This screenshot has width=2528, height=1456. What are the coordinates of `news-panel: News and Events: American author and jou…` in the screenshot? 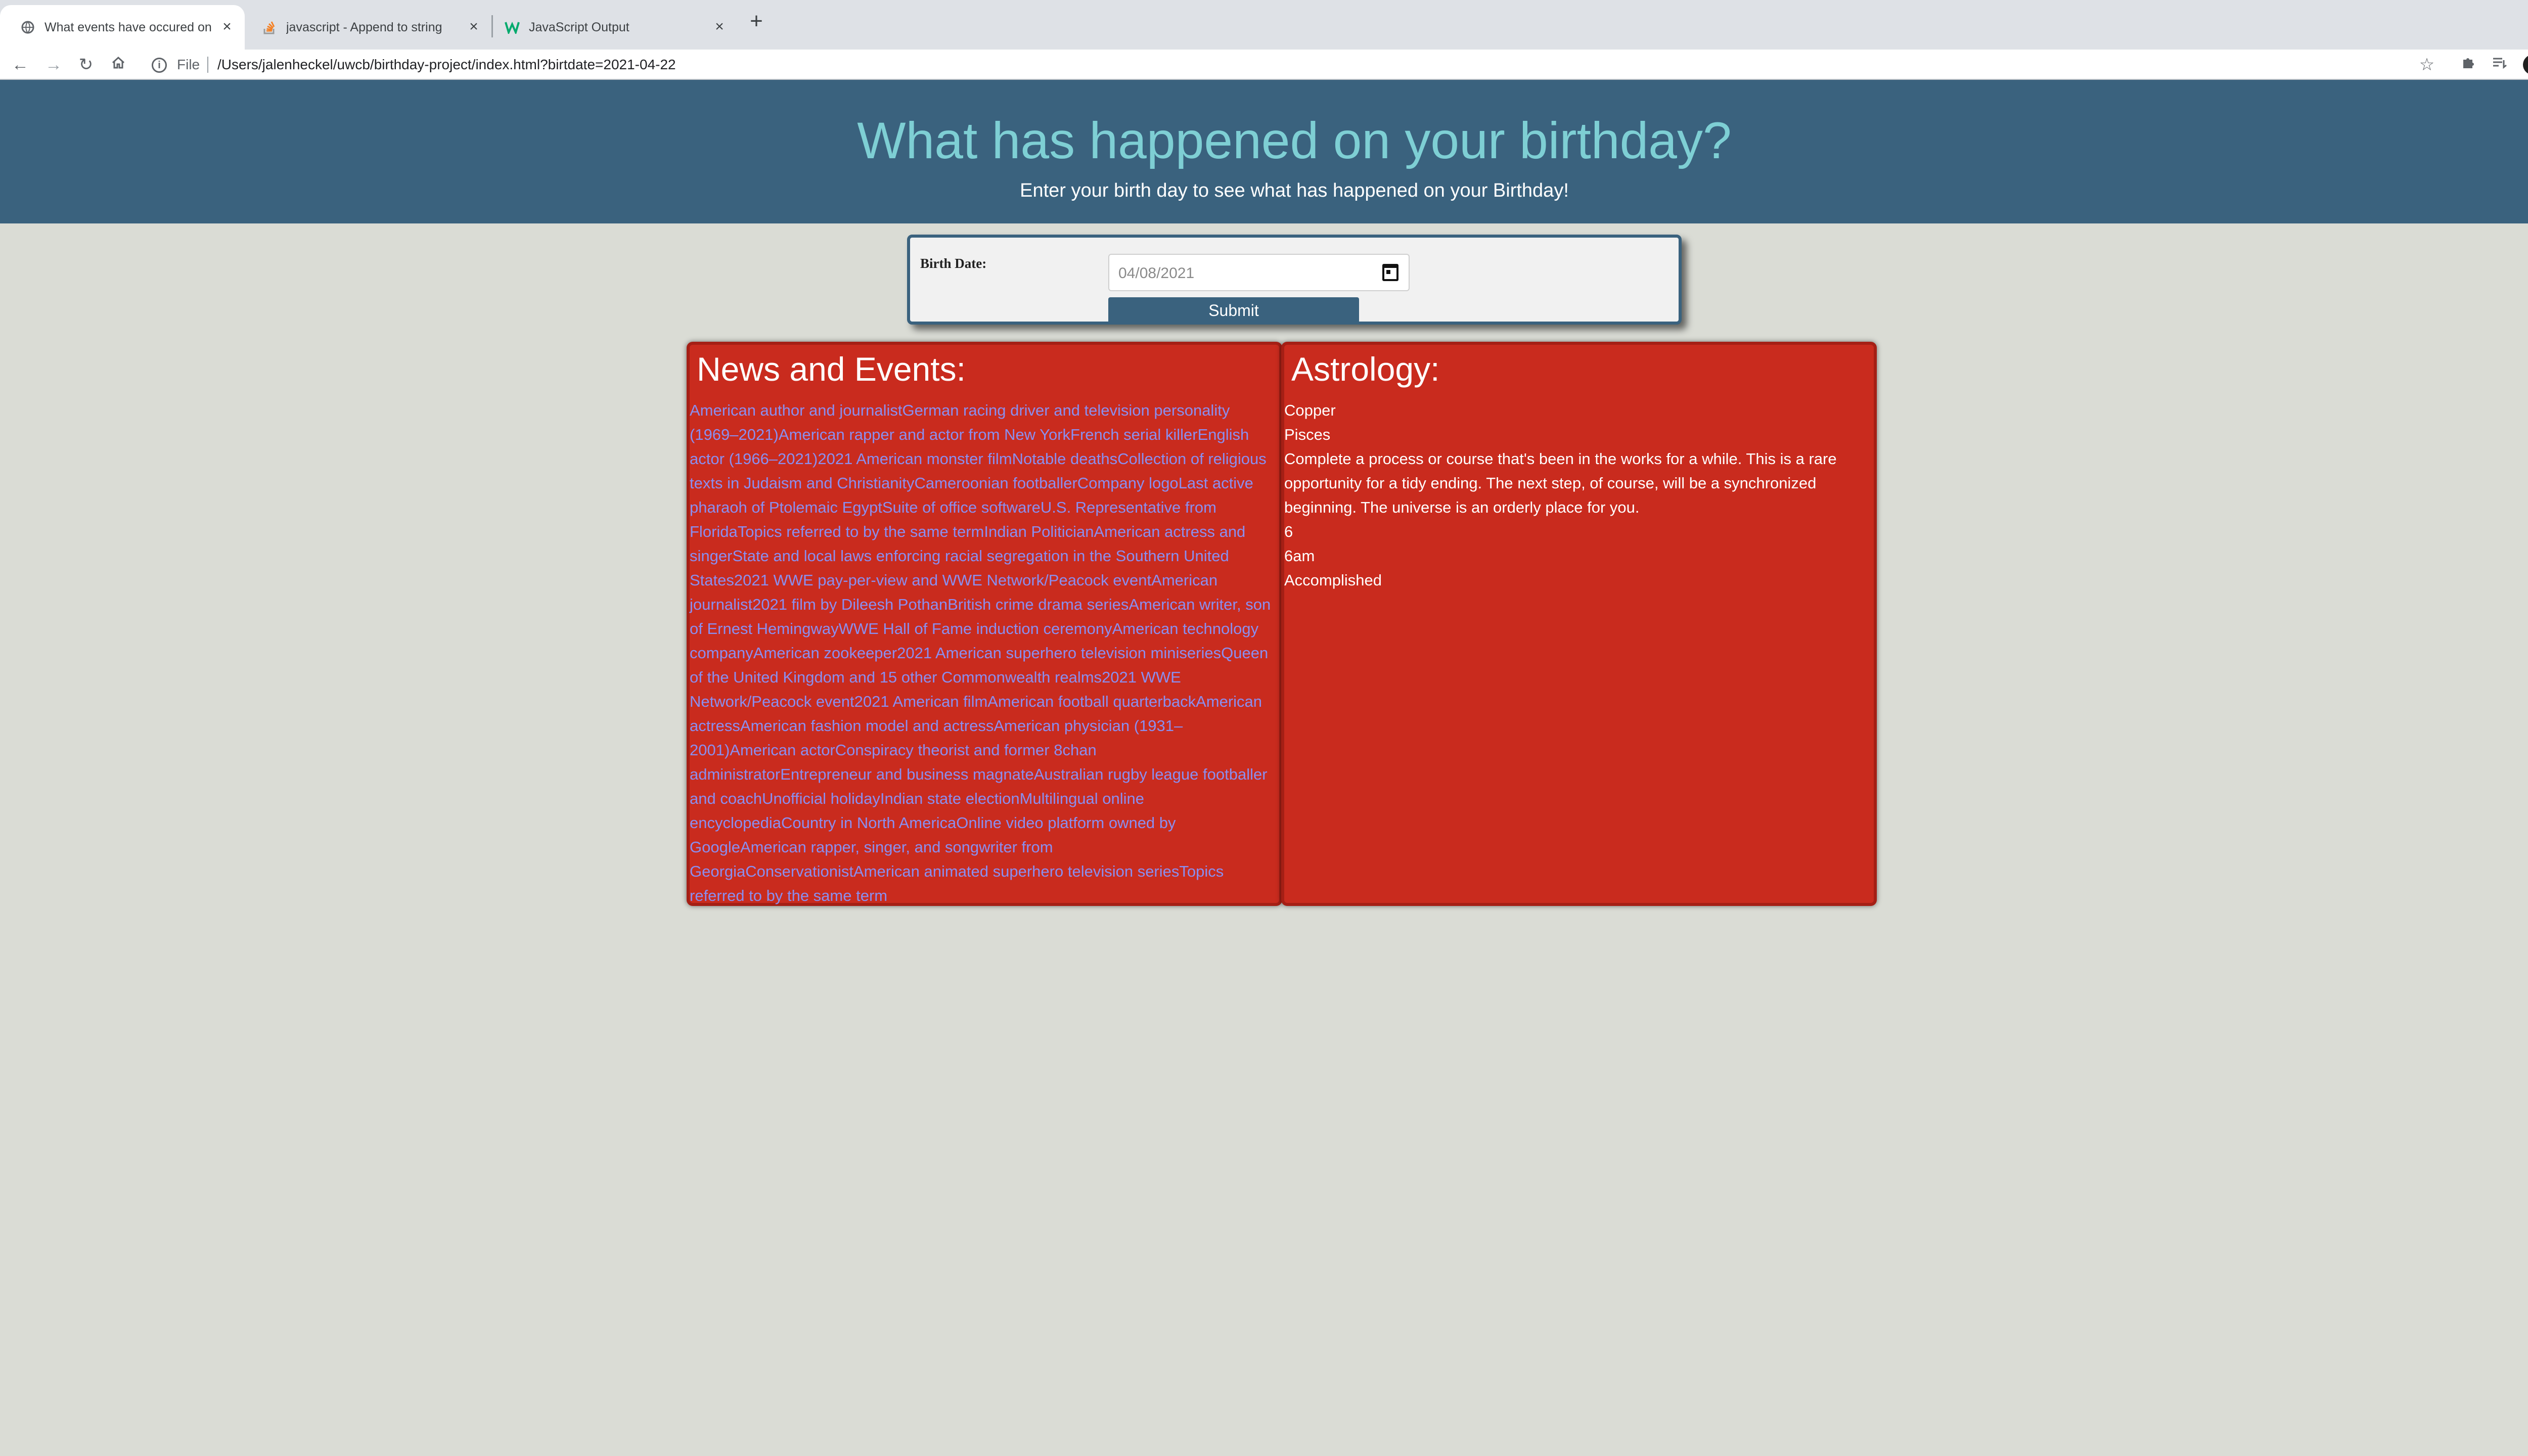 It's located at (985, 624).